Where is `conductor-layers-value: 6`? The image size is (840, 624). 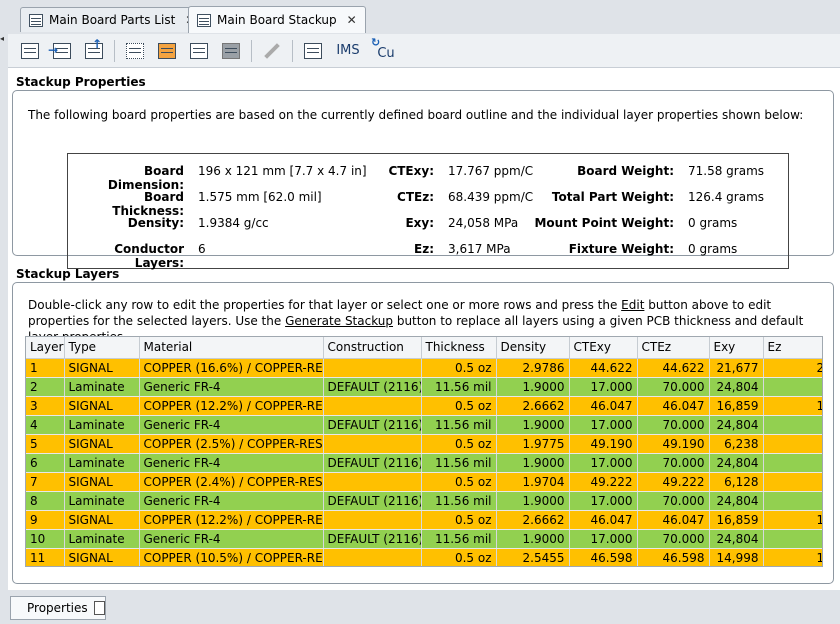 conductor-layers-value: 6 is located at coordinates (202, 249).